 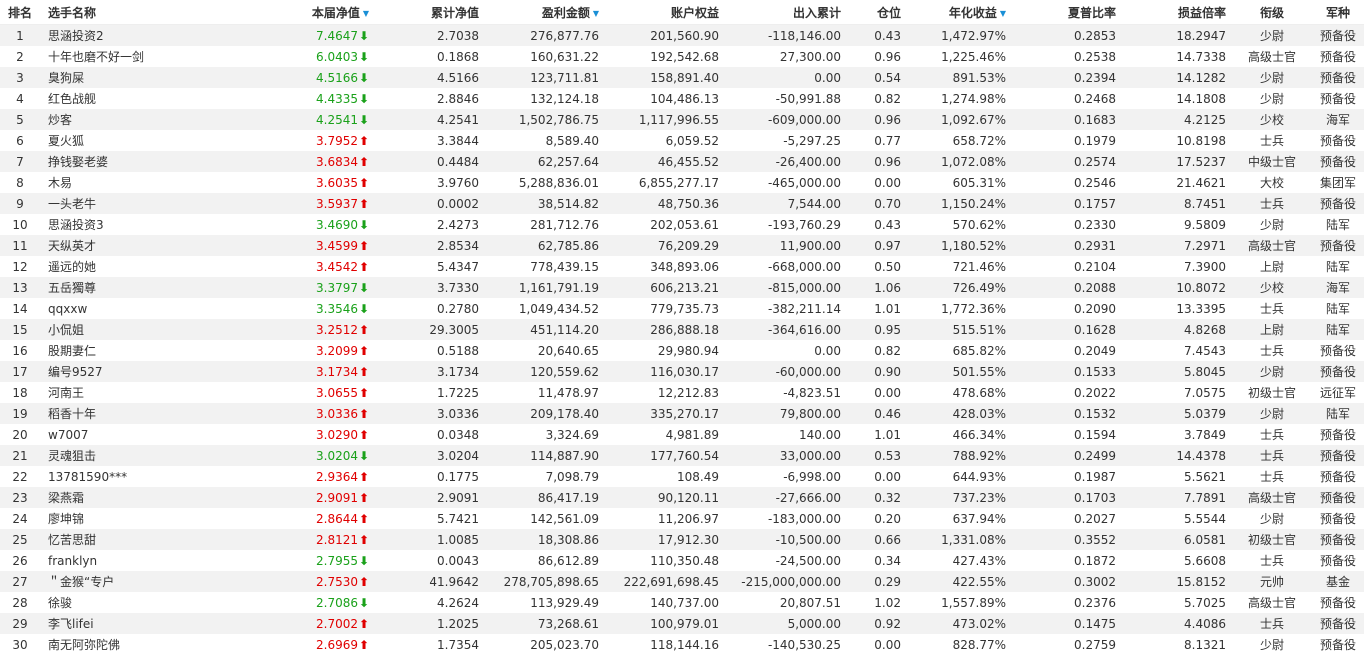 What do you see at coordinates (145, 518) in the screenshot?
I see `player-name: 廖坤锦` at bounding box center [145, 518].